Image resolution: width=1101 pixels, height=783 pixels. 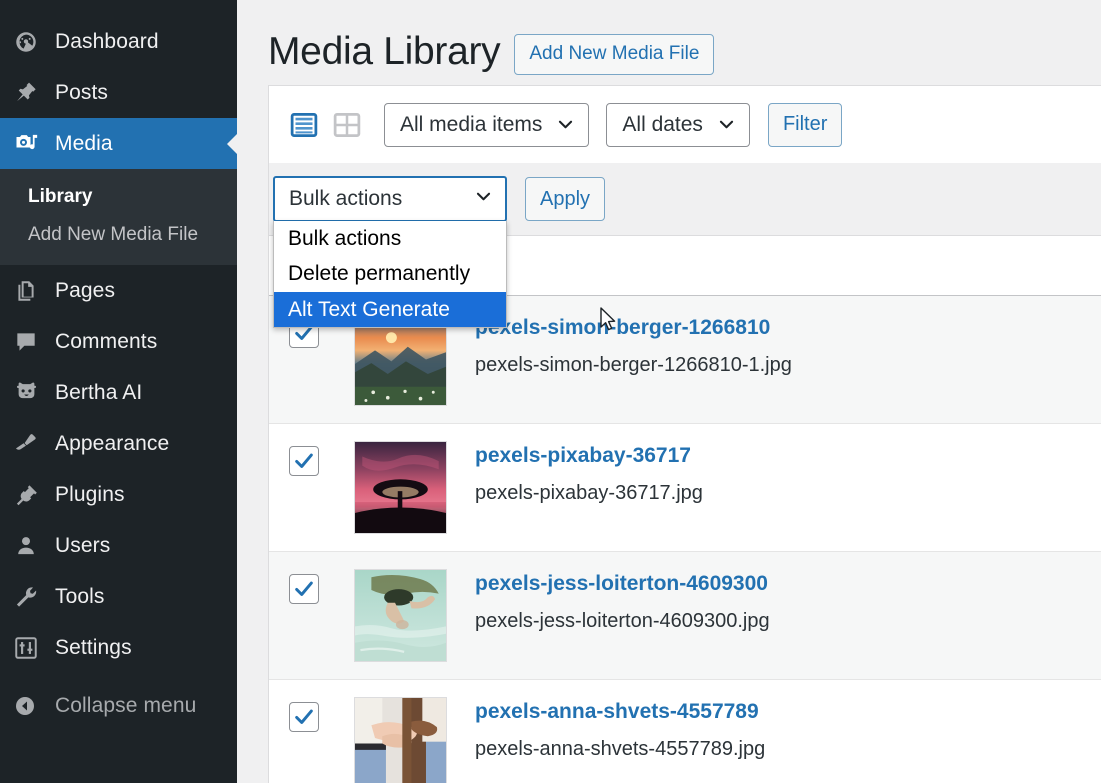 I want to click on apply-button: Apply, so click(x=565, y=199).